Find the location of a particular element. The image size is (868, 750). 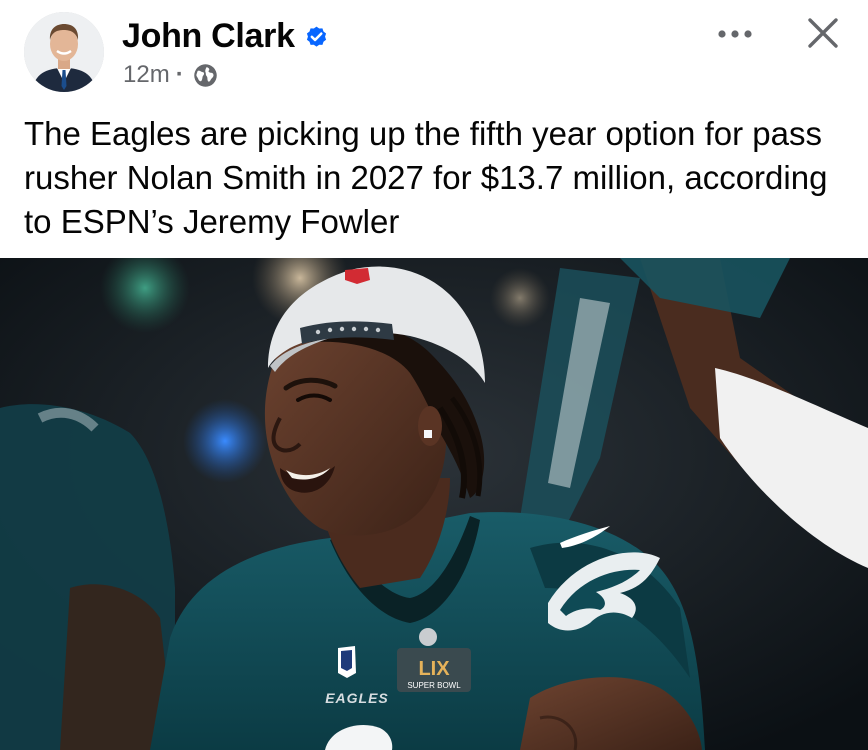

author-name: John Clark is located at coordinates (208, 36).